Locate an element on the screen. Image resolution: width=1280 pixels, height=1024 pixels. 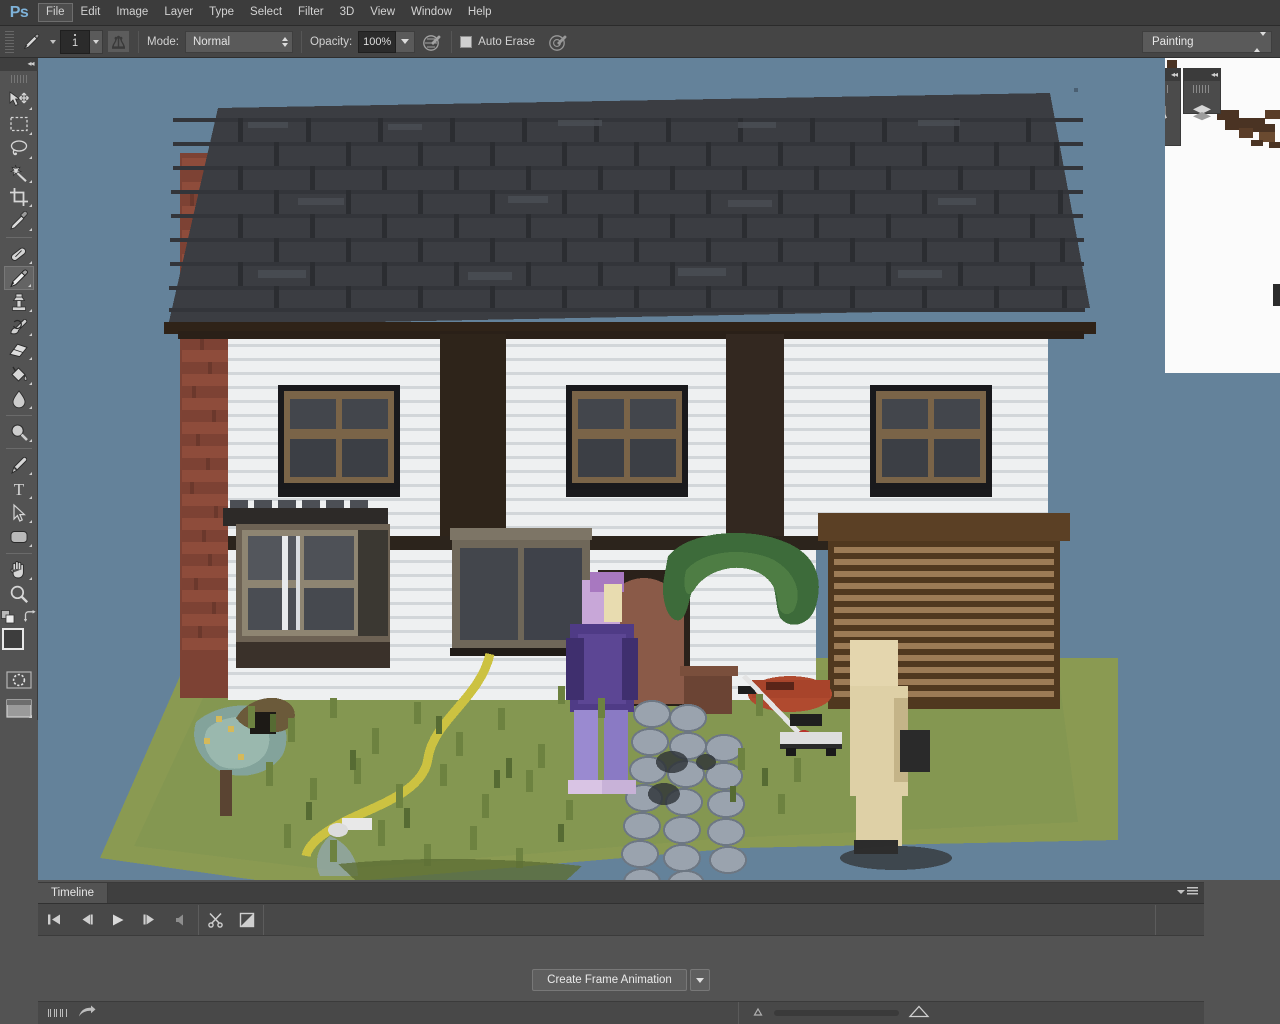
tool-pen is located at coordinates (19, 465).